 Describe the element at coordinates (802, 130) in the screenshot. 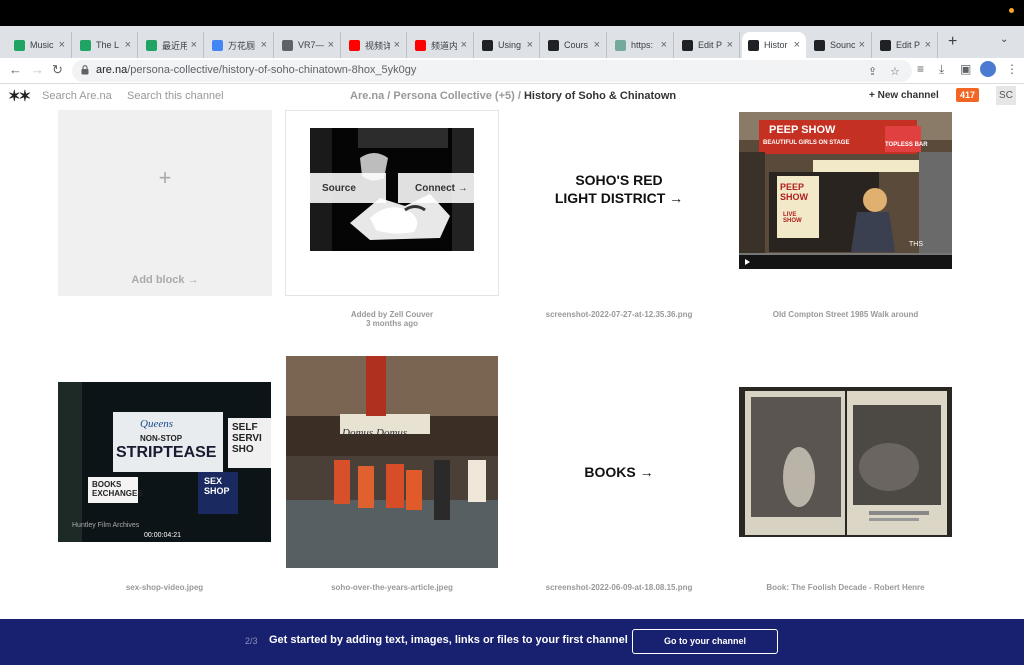

I see `video-sign-text: PEEP SHOW` at that location.